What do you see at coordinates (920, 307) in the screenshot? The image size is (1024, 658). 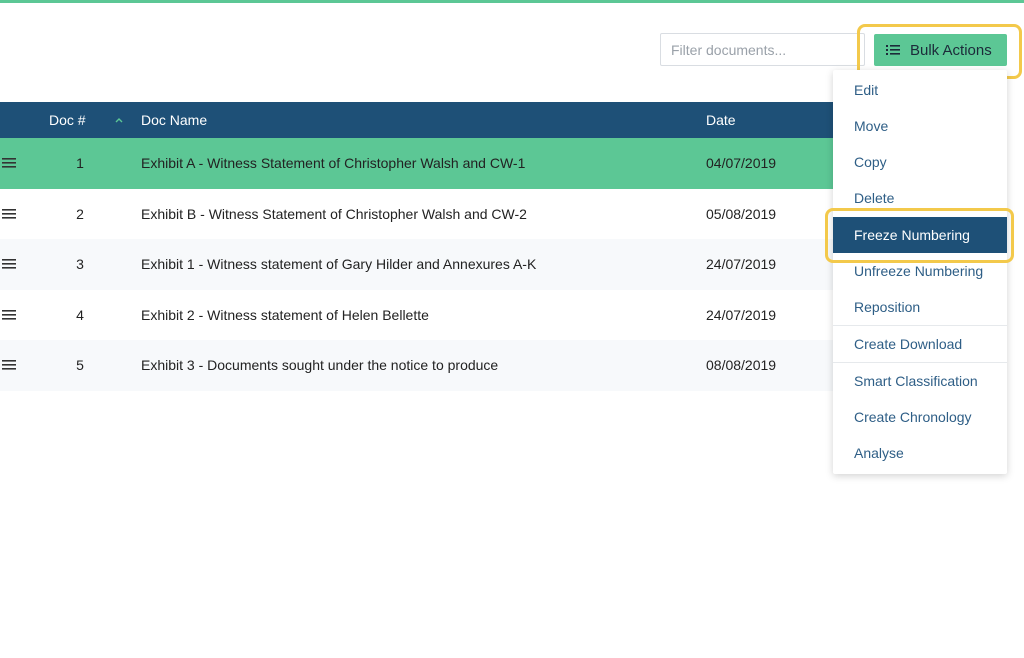 I see `menu-item-reposition: Reposition` at bounding box center [920, 307].